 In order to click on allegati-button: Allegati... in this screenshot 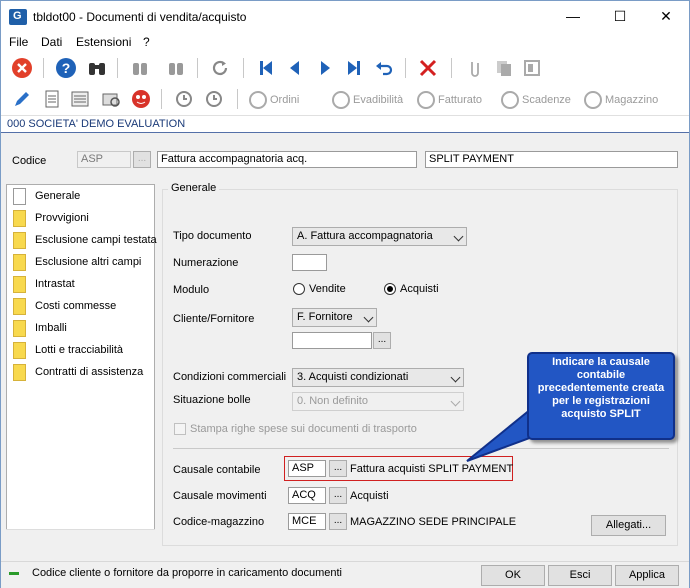, I will do `click(628, 525)`.